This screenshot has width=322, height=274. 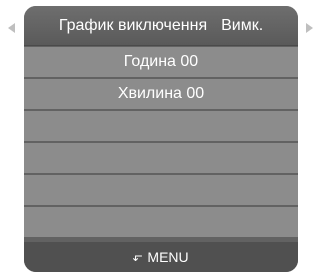 What do you see at coordinates (161, 94) in the screenshot?
I see `menu-item-minute: Хвилина 00` at bounding box center [161, 94].